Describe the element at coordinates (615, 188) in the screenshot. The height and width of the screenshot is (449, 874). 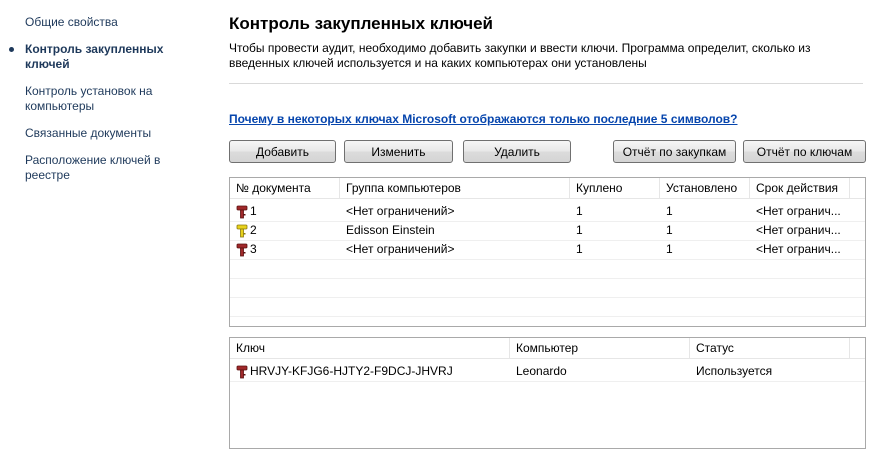
I see `column-header-bought: Куплено` at that location.